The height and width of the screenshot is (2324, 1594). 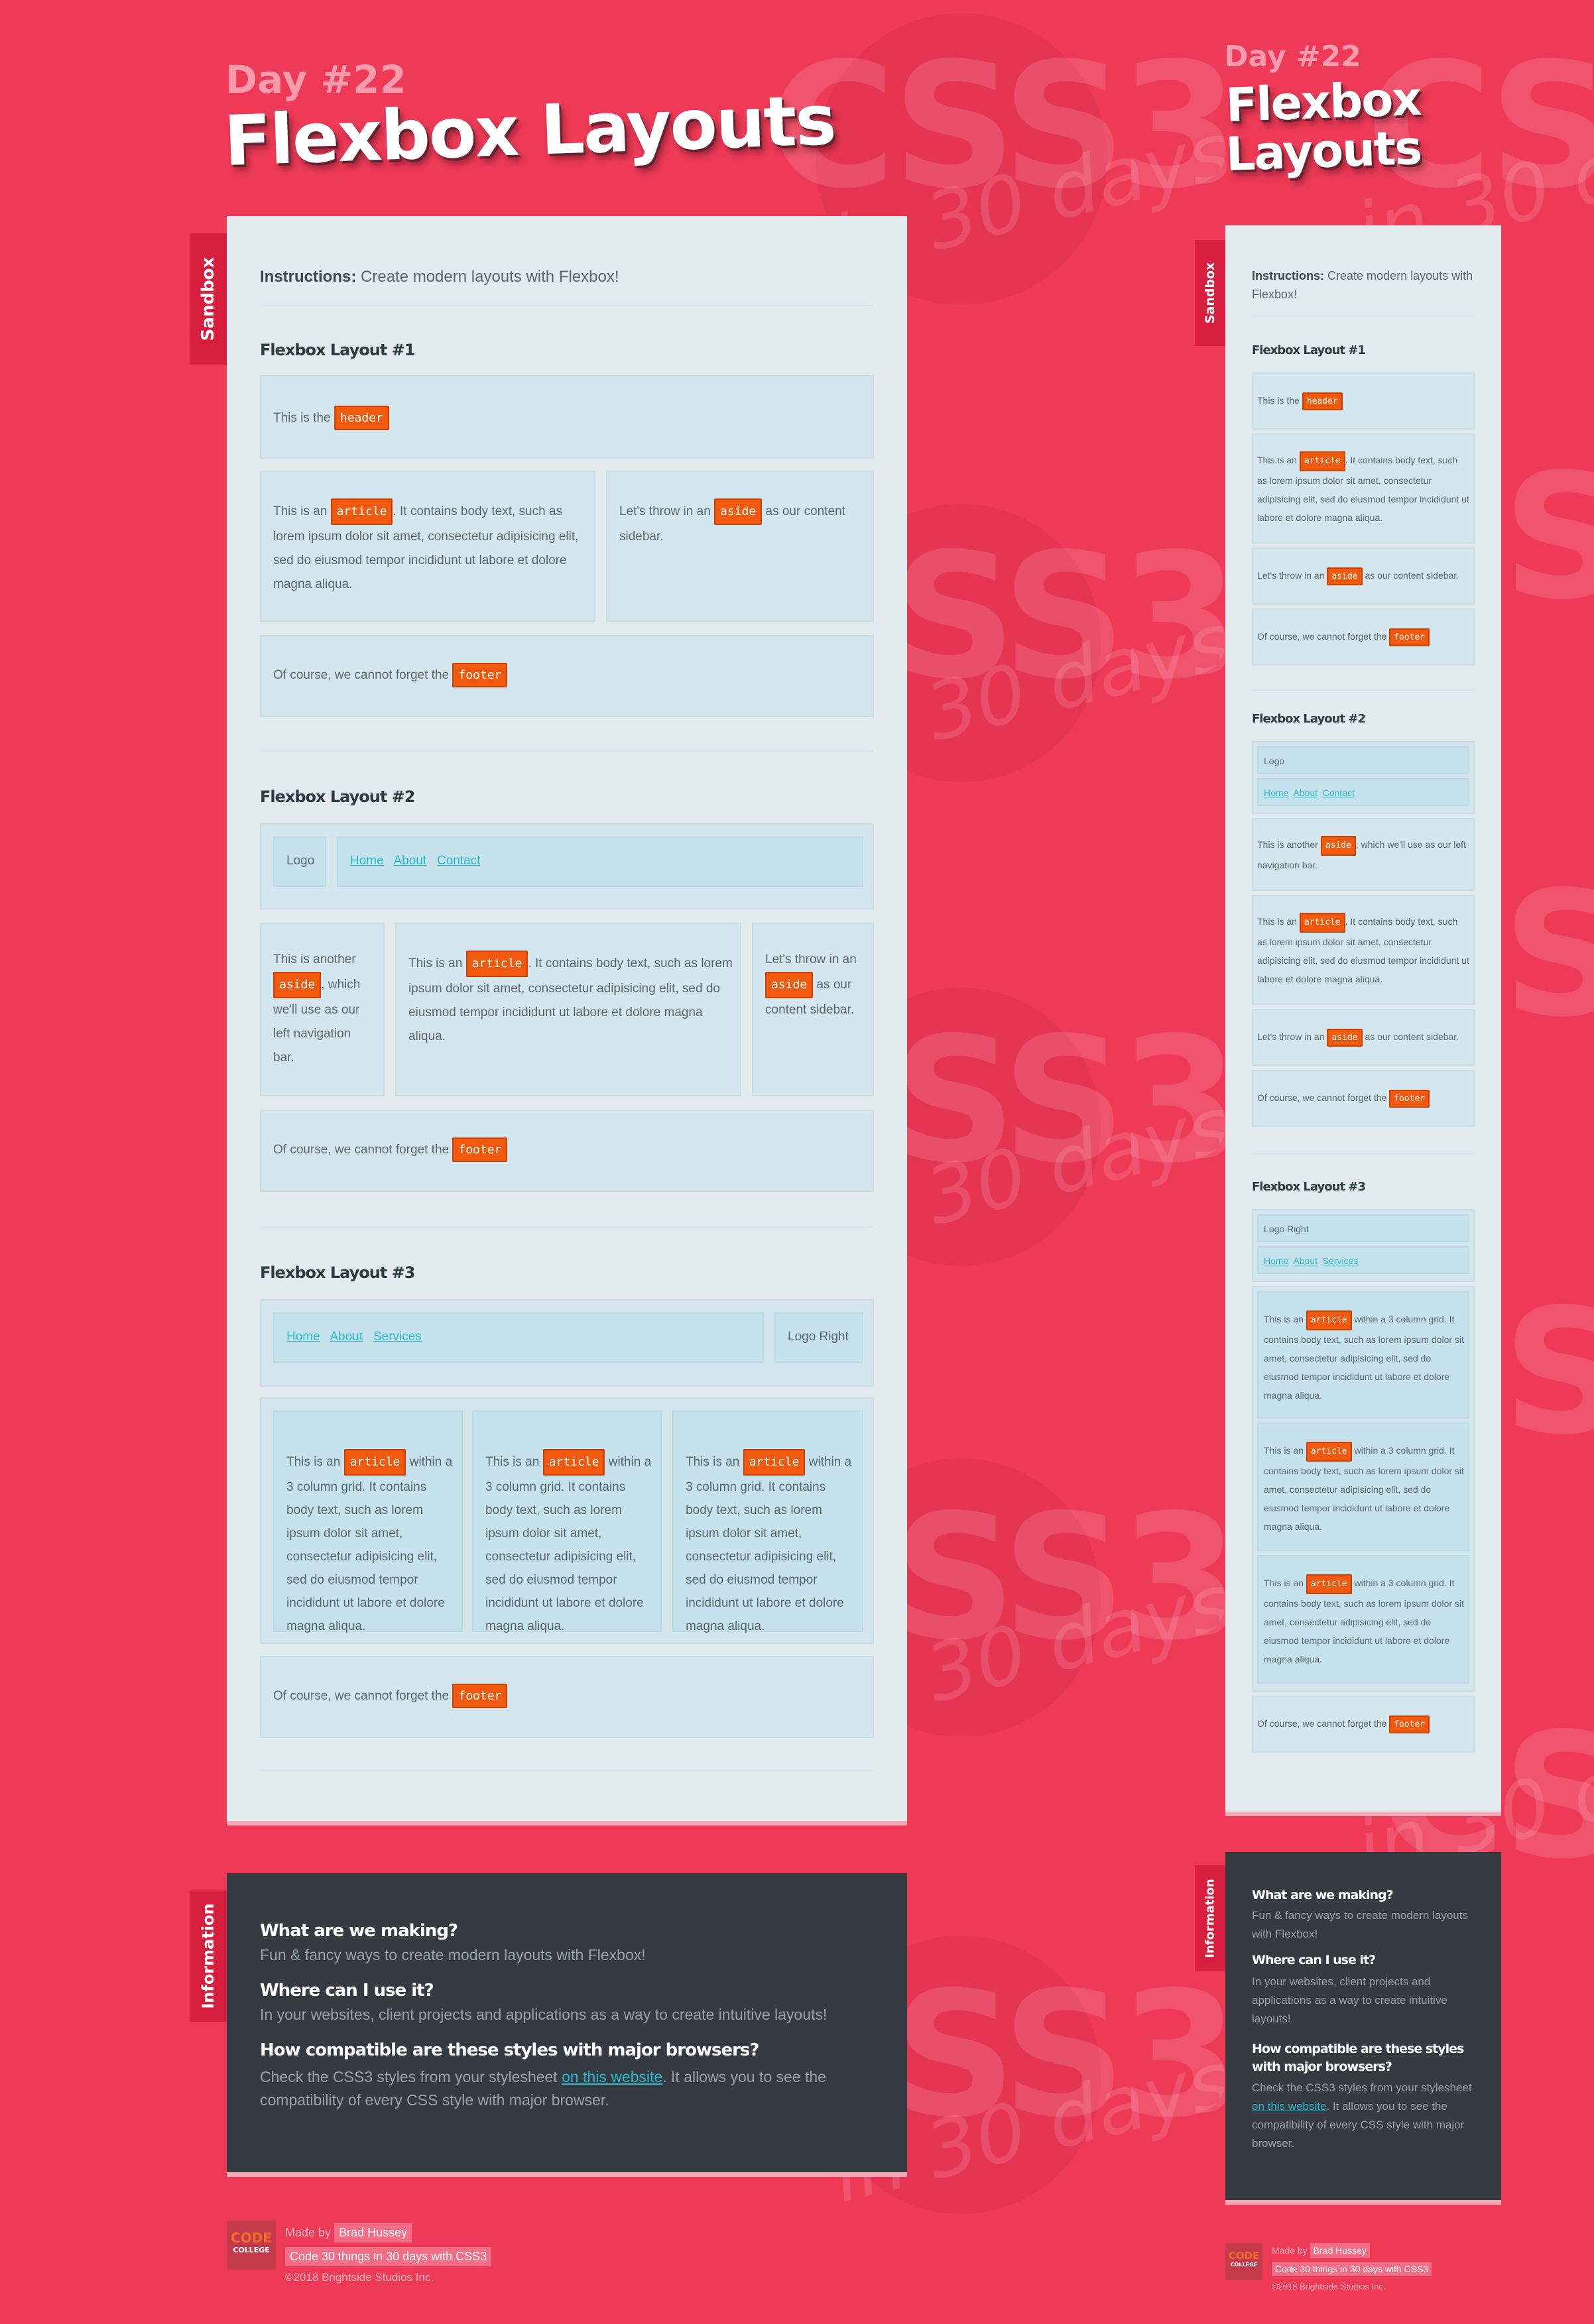 I want to click on code-college-logo: CODE COLLEGE, so click(x=251, y=2245).